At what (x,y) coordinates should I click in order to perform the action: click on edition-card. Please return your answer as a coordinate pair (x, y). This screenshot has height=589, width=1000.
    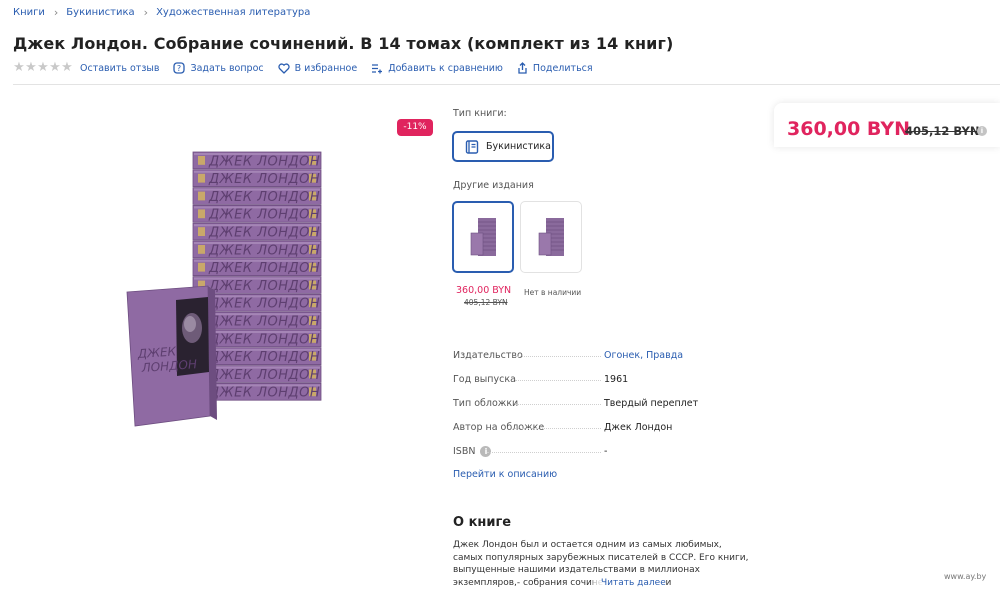
    Looking at the image, I should click on (551, 237).